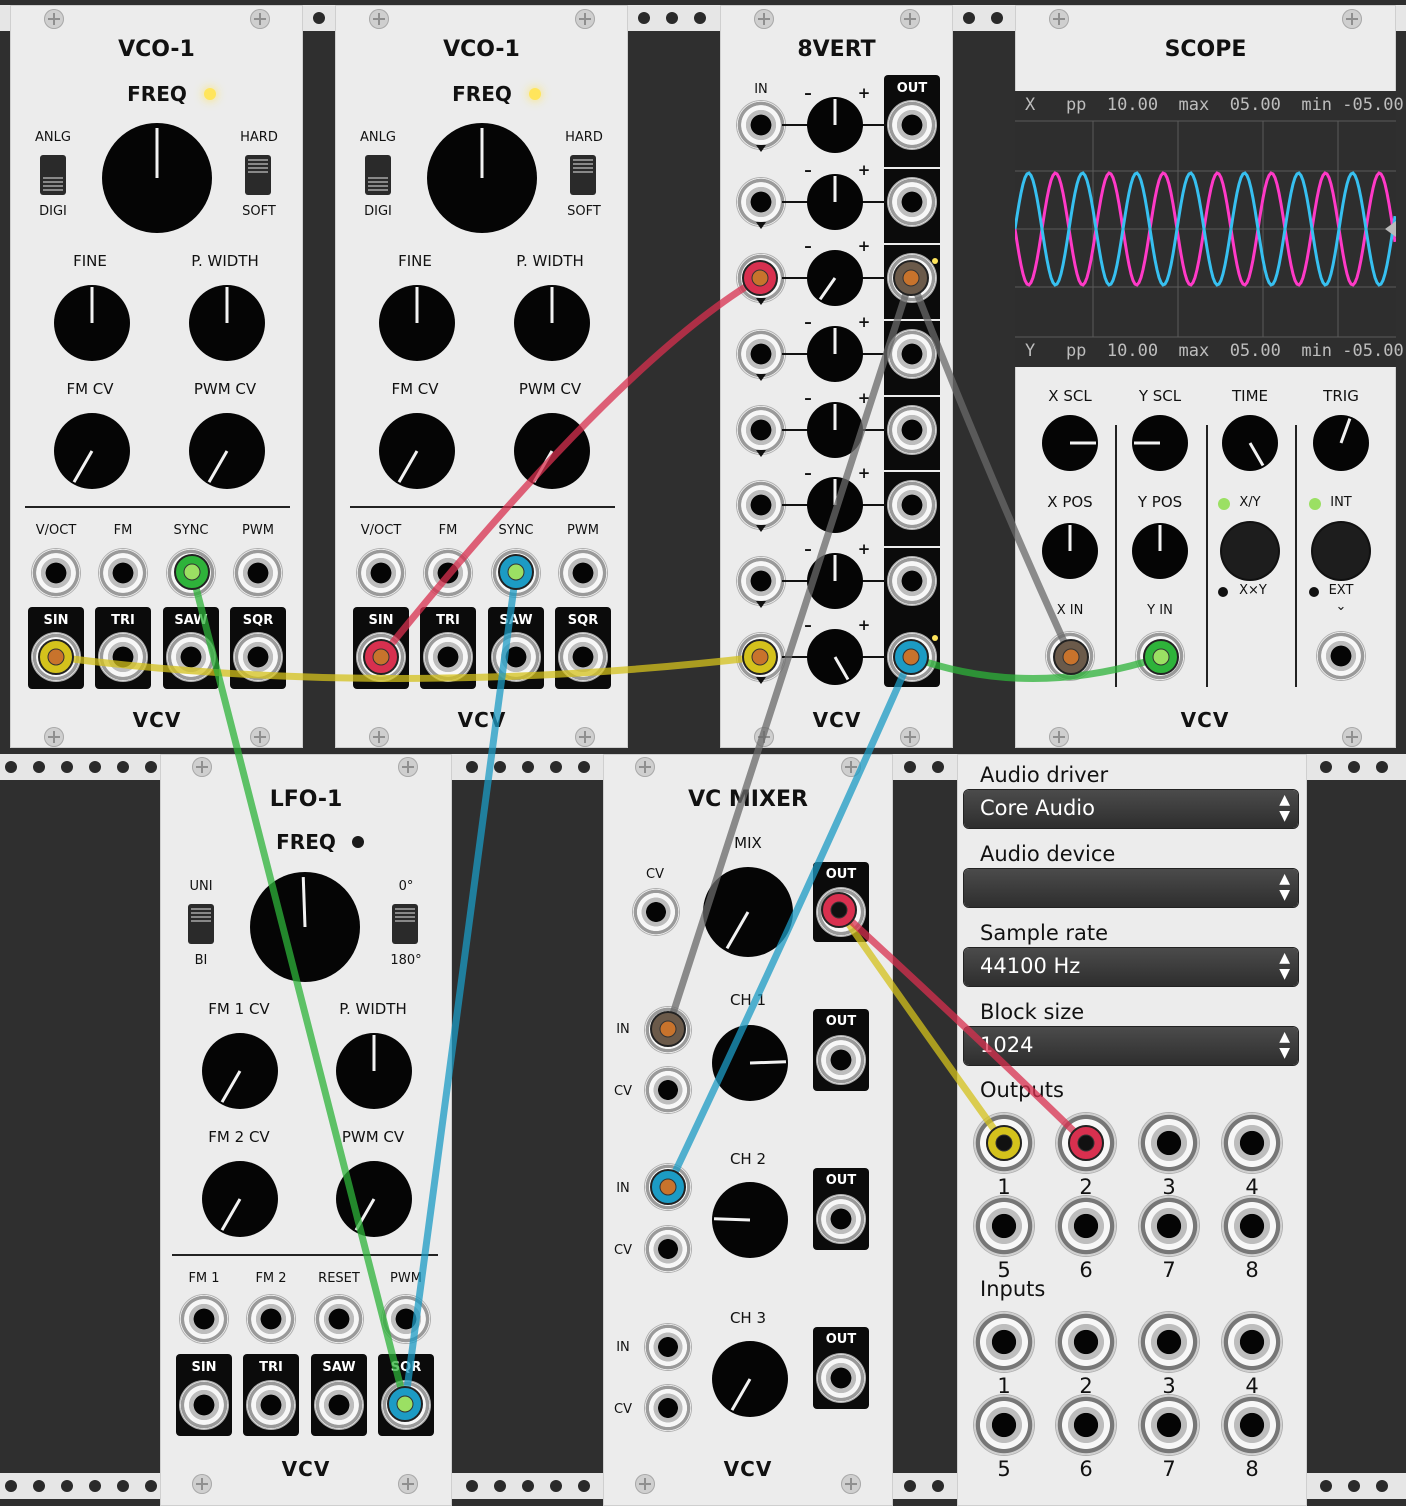 Image resolution: width=1406 pixels, height=1506 pixels. What do you see at coordinates (750, 1220) in the screenshot?
I see `ch2-knob` at bounding box center [750, 1220].